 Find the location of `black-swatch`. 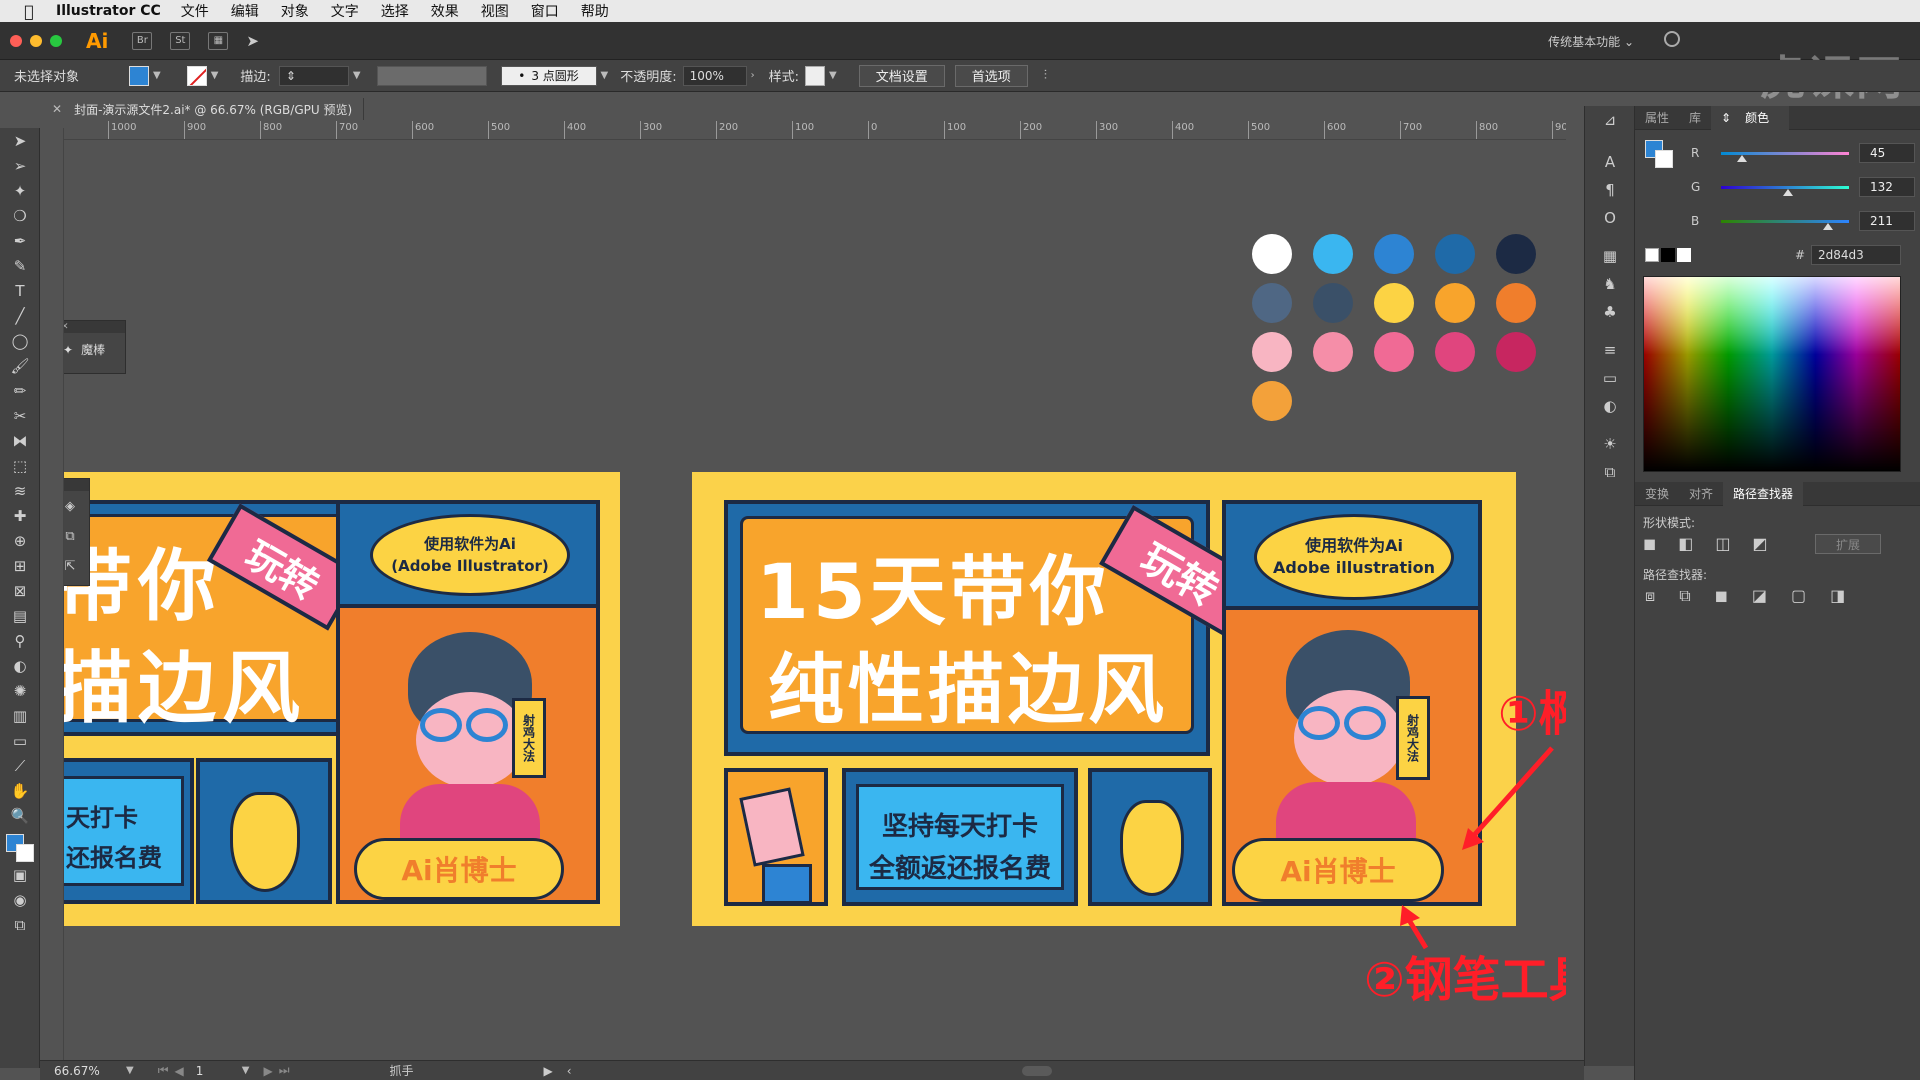

black-swatch is located at coordinates (1668, 255).